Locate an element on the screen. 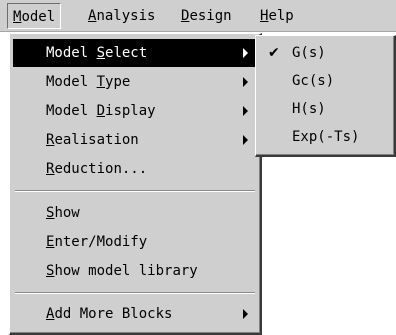 This screenshot has width=396, height=335. menu-item-model-display: Model Display is located at coordinates (135, 111).